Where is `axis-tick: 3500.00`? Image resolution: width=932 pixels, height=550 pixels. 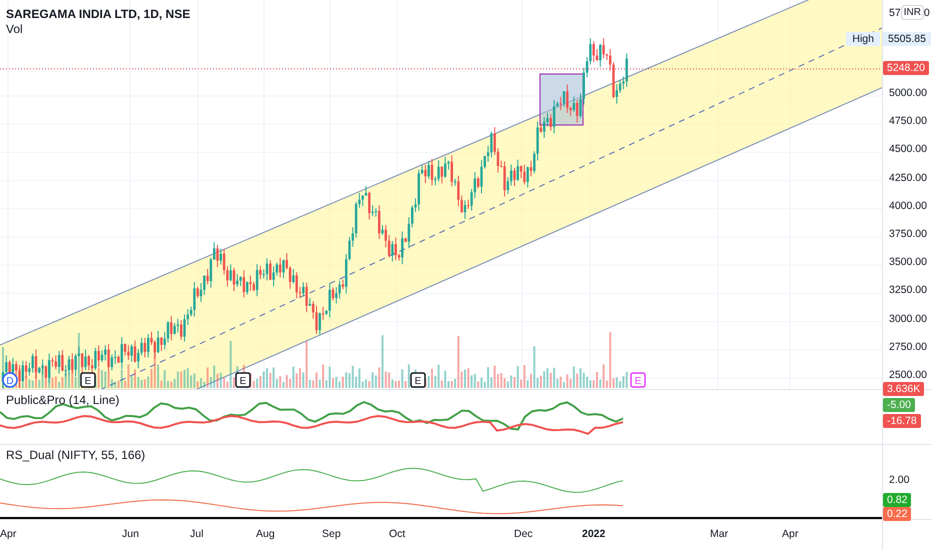
axis-tick: 3500.00 is located at coordinates (908, 262).